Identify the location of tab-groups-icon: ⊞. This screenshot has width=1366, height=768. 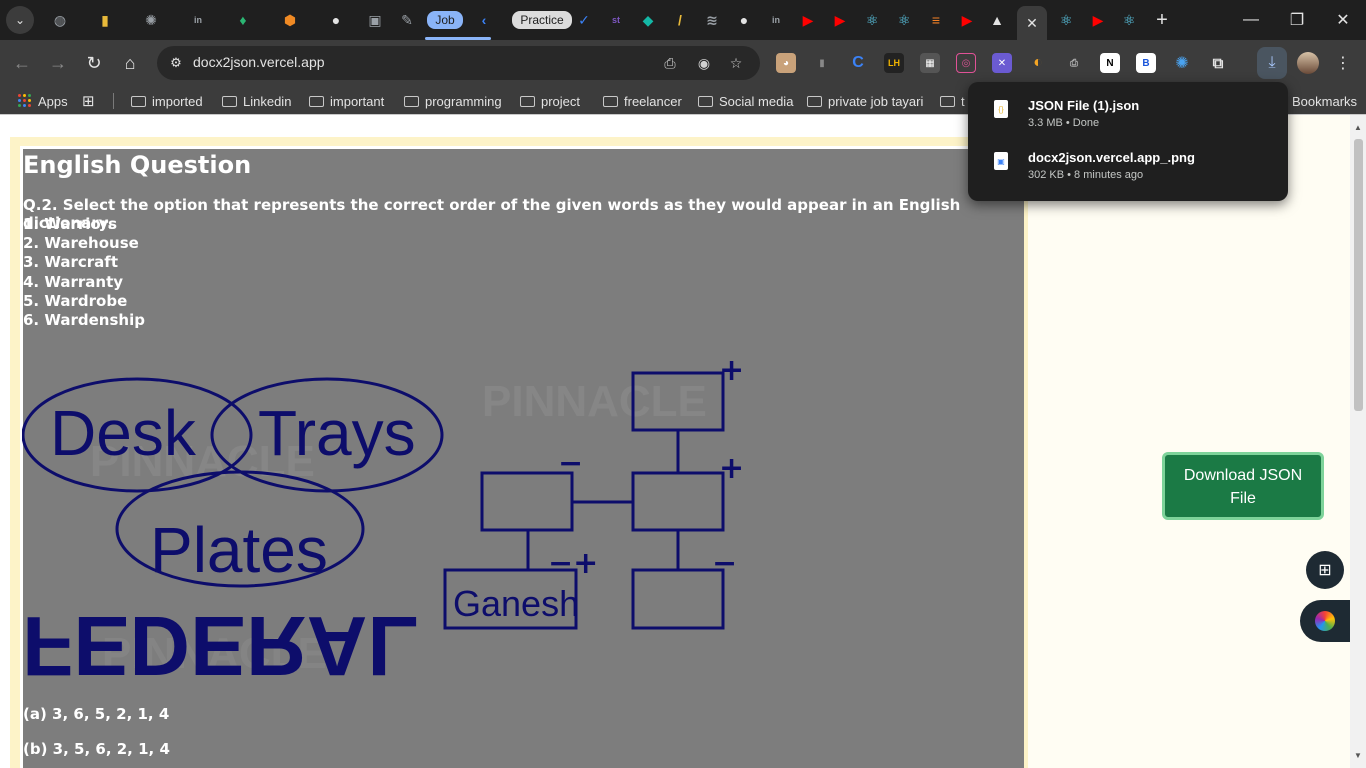
(88, 101).